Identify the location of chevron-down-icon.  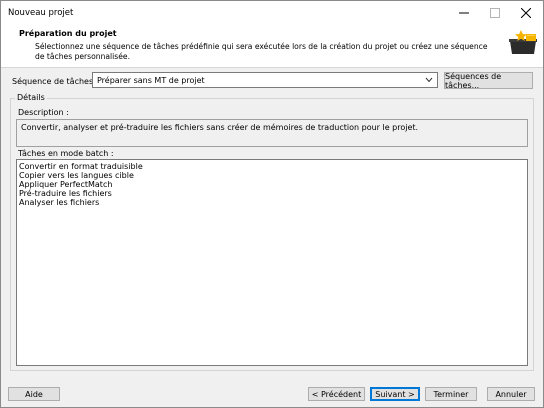
(429, 80).